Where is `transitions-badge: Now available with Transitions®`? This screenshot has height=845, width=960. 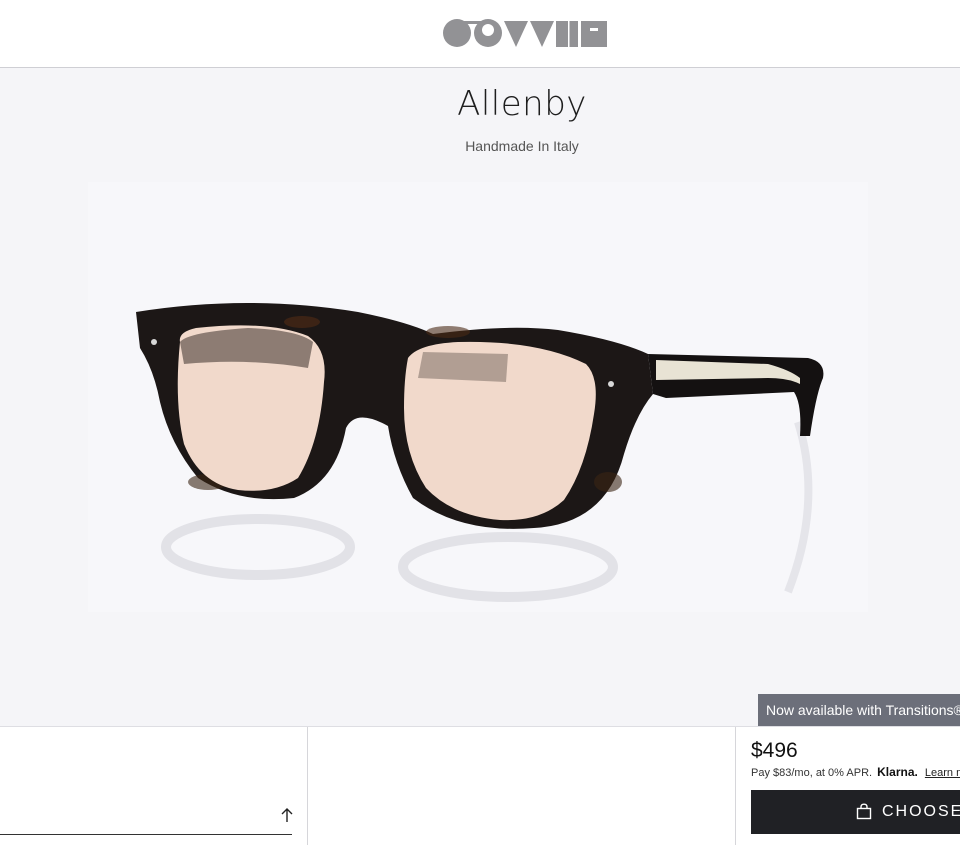 transitions-badge: Now available with Transitions® is located at coordinates (859, 710).